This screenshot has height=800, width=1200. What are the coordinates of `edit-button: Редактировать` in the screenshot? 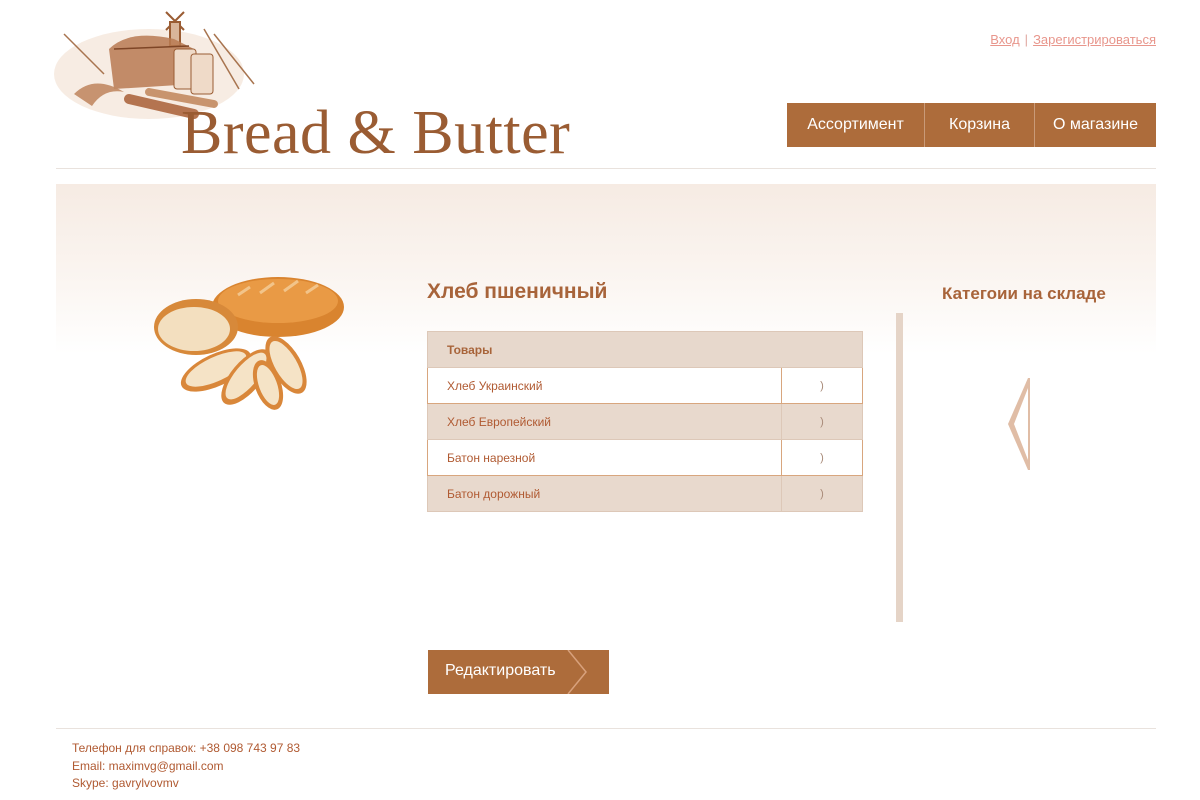 It's located at (518, 672).